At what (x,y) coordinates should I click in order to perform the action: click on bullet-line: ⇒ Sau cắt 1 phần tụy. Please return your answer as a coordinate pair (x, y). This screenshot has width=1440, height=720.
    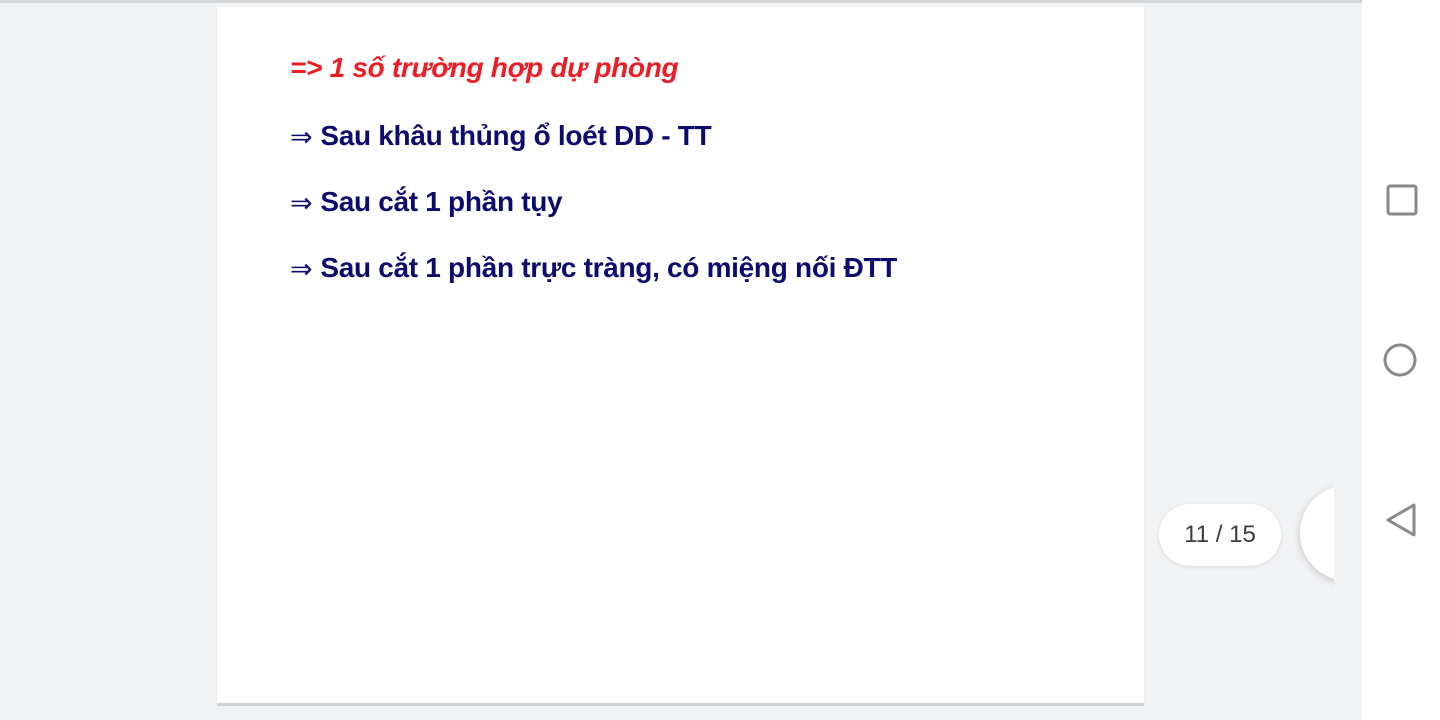
    Looking at the image, I should click on (426, 202).